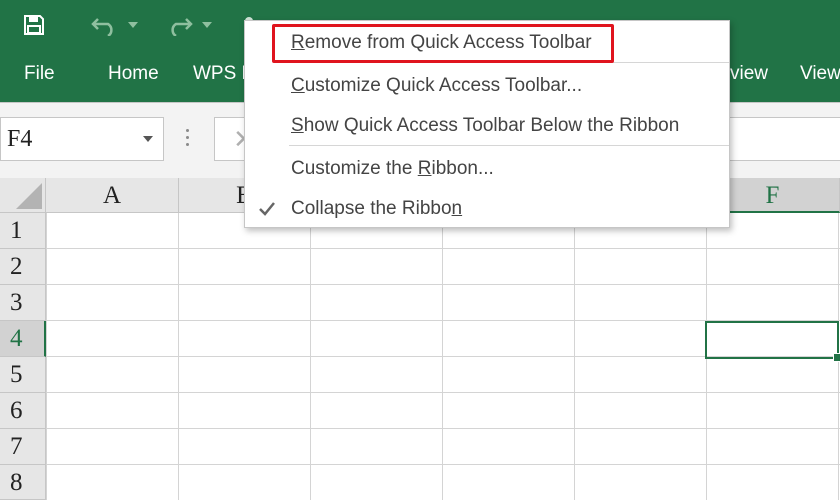 Image resolution: width=840 pixels, height=501 pixels. I want to click on row-header-2: 2, so click(23, 267).